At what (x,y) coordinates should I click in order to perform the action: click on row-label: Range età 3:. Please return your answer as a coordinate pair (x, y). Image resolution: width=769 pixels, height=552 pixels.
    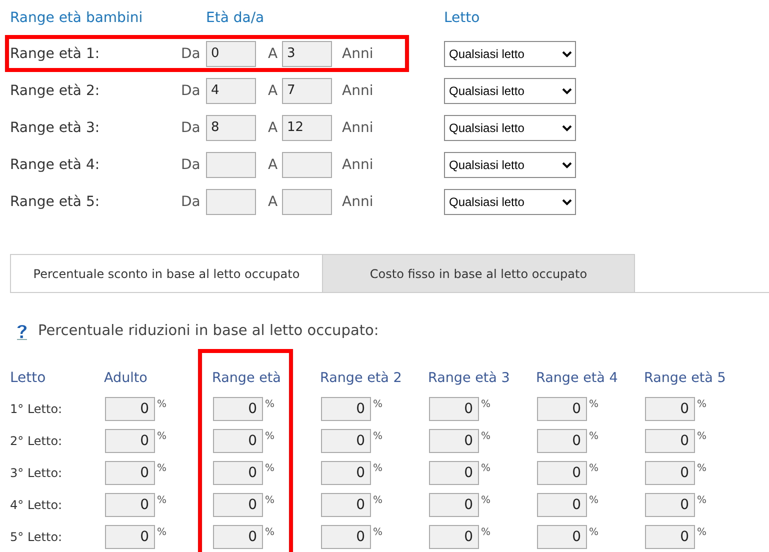
    Looking at the image, I should click on (55, 128).